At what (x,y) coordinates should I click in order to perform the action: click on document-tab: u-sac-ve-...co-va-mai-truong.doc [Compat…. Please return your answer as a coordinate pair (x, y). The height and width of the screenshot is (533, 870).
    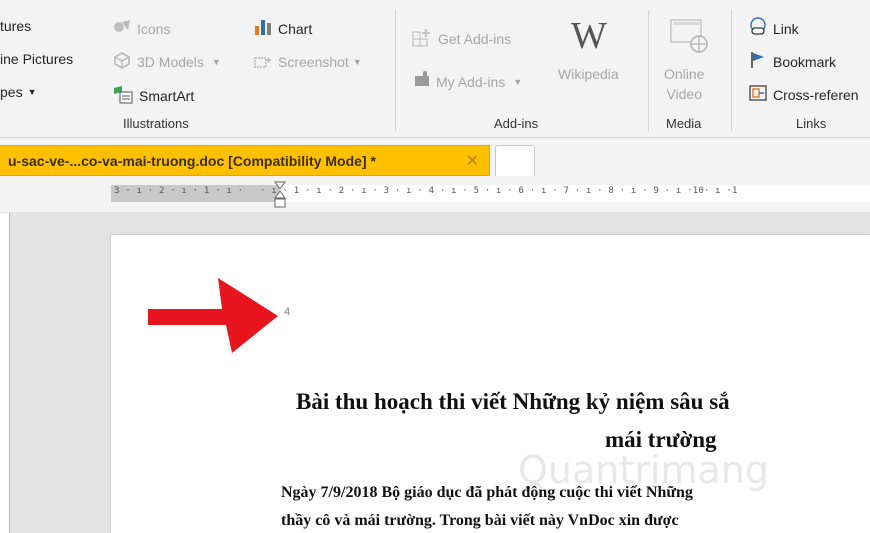
    Looking at the image, I should click on (245, 160).